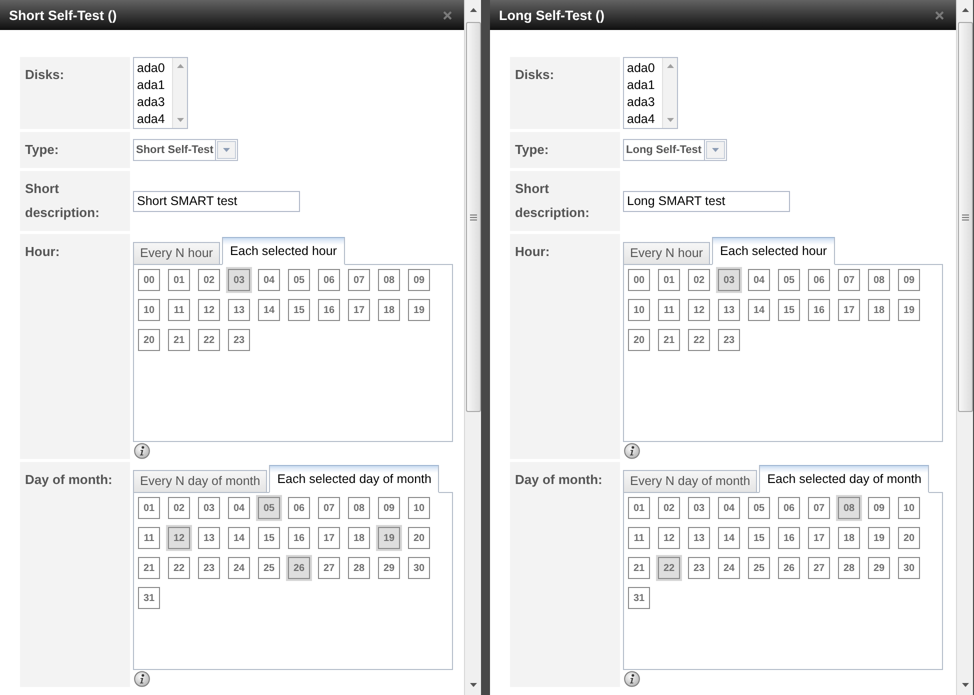  What do you see at coordinates (759, 280) in the screenshot?
I see `hour-button: 04` at bounding box center [759, 280].